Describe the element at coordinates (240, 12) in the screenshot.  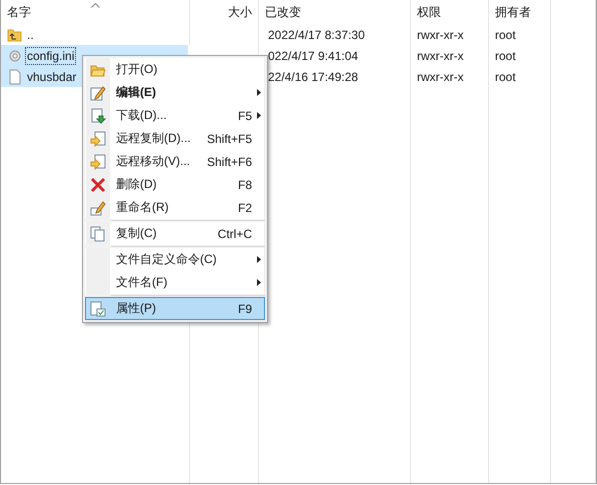
I see `column-header: 大小` at that location.